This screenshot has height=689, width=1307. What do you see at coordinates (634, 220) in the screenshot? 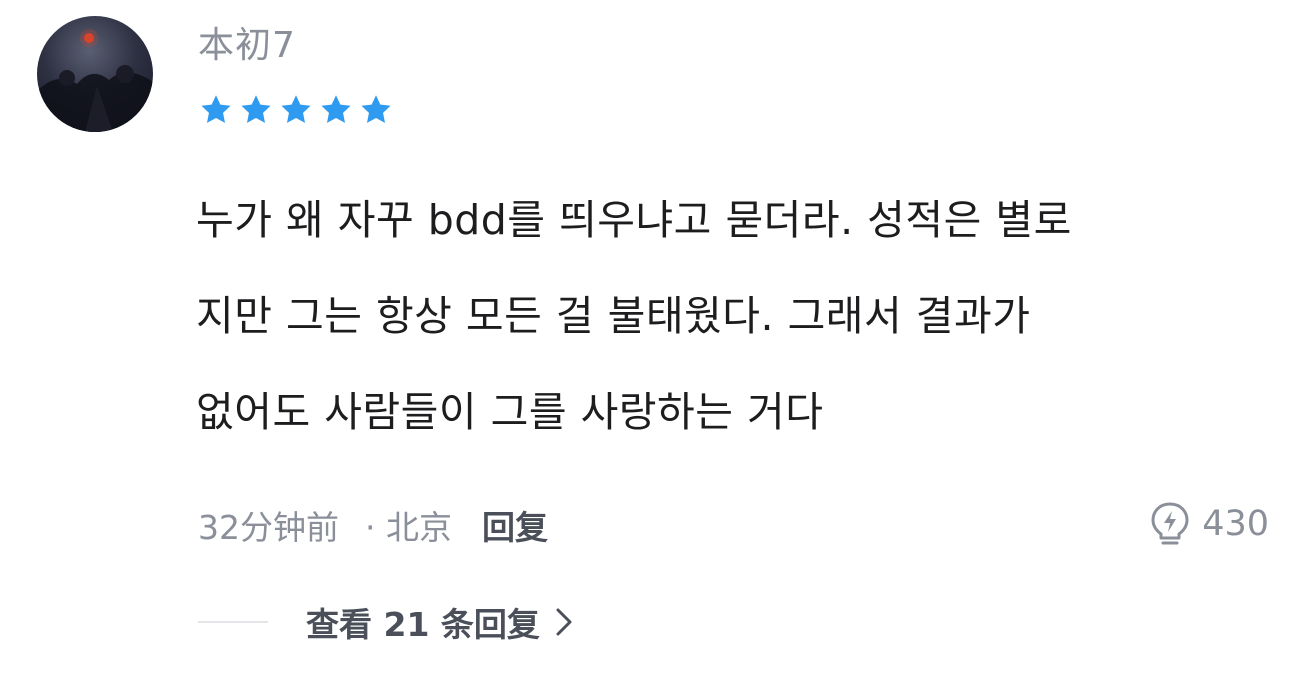
I see `comment-body-line: 누가 왜 자꾸 bdd를 띄우냐고 묻더라. 성적은 별로` at bounding box center [634, 220].